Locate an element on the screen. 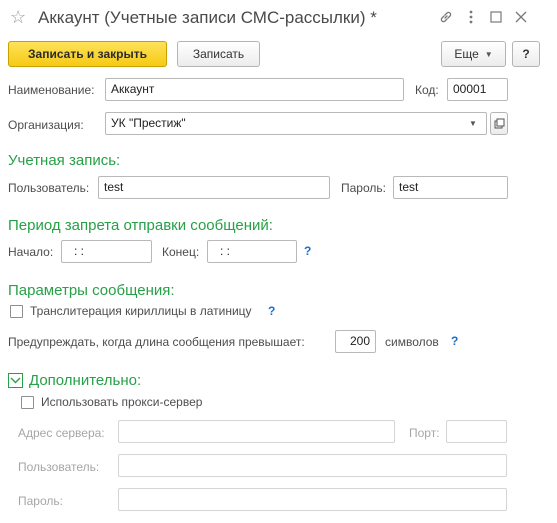  user-label: Пользователь: is located at coordinates (49, 188).